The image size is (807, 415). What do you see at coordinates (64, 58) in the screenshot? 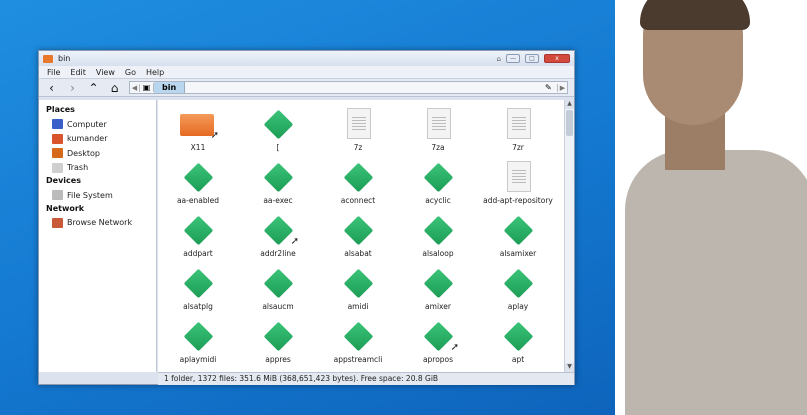
I see `window-title: bin` at bounding box center [64, 58].